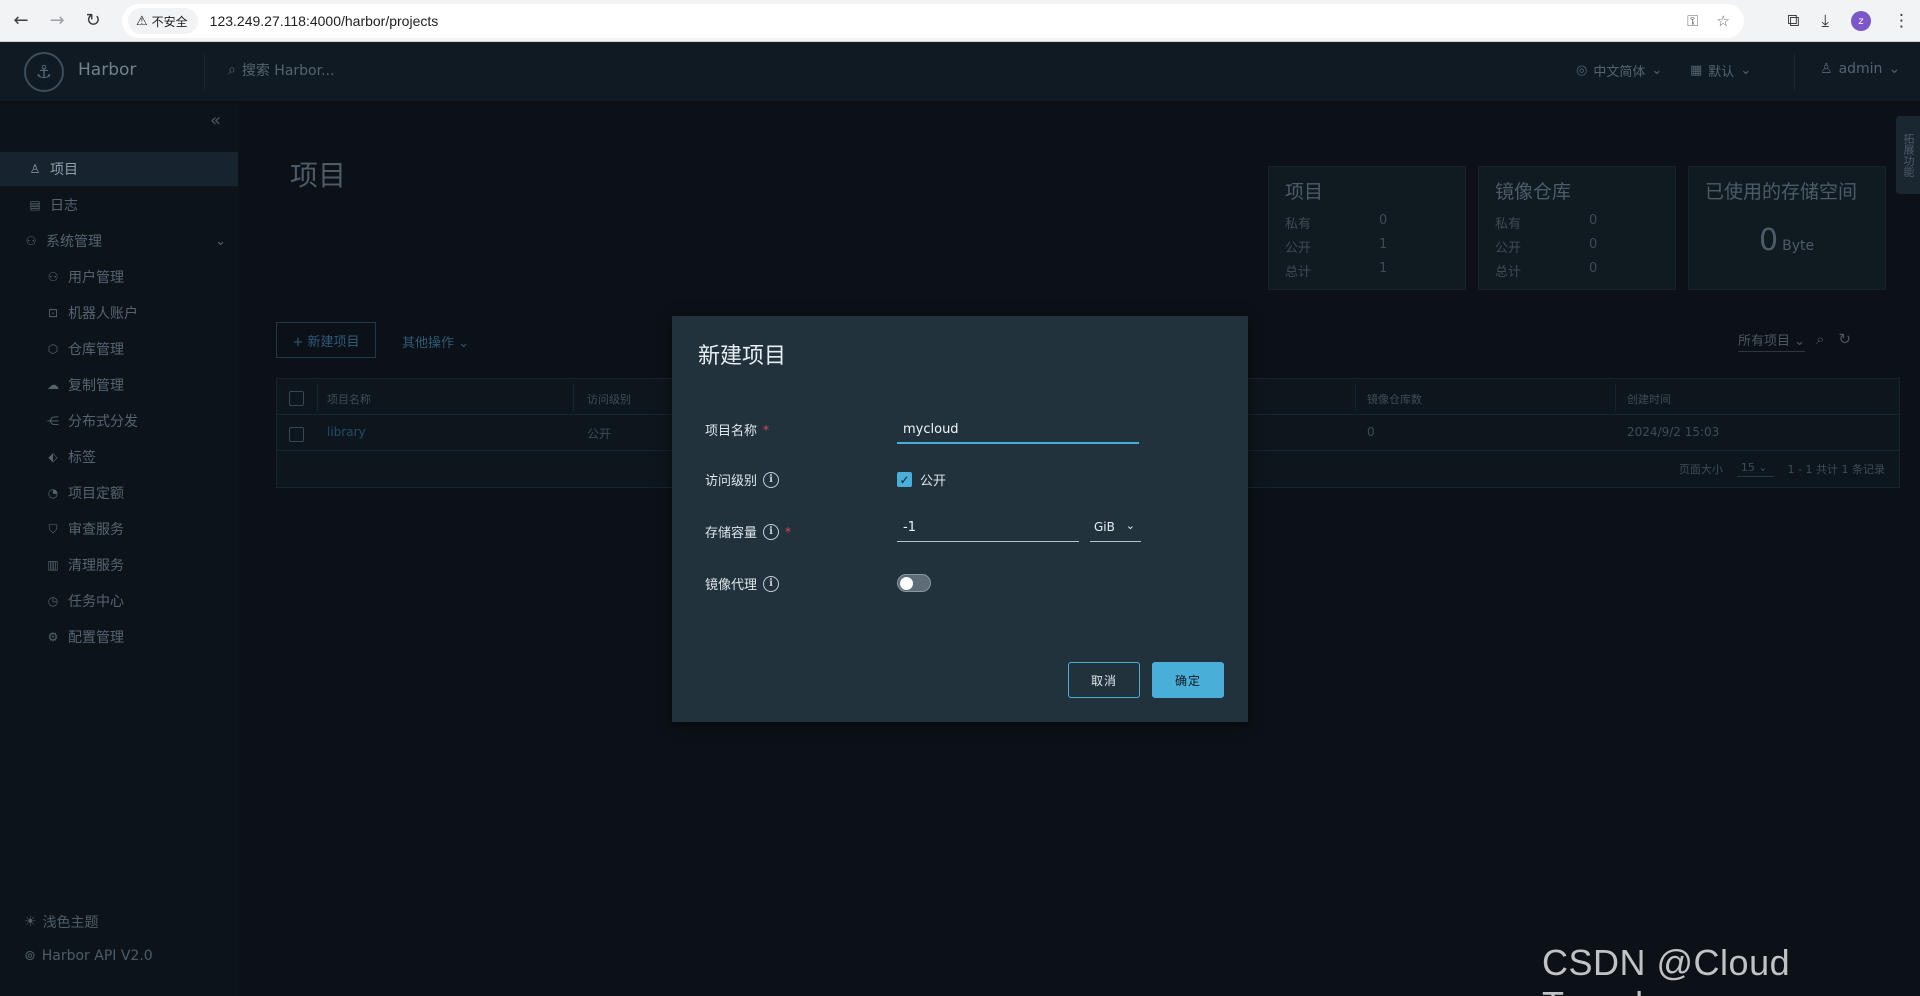 Image resolution: width=1920 pixels, height=996 pixels. I want to click on scanner-icon: ⛉, so click(53, 528).